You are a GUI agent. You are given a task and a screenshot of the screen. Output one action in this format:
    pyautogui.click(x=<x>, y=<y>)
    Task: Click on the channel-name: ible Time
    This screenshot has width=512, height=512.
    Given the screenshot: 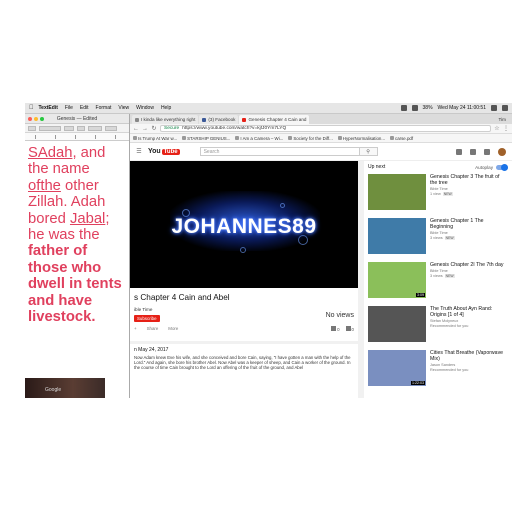 What is the action you would take?
    pyautogui.click(x=143, y=309)
    